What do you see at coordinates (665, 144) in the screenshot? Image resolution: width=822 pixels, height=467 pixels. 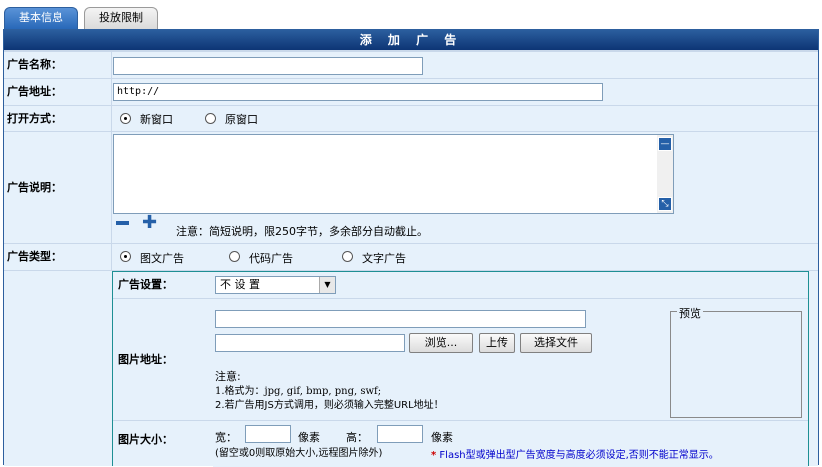 I see `scroll-up-icon: —` at bounding box center [665, 144].